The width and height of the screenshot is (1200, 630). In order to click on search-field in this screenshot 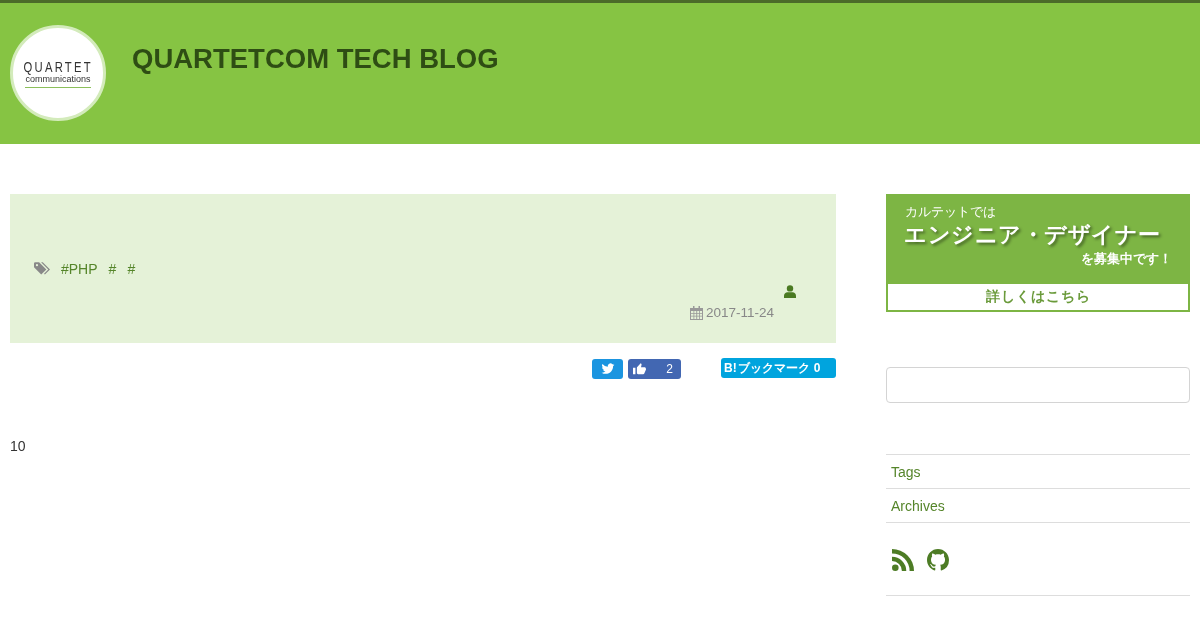, I will do `click(1038, 385)`.